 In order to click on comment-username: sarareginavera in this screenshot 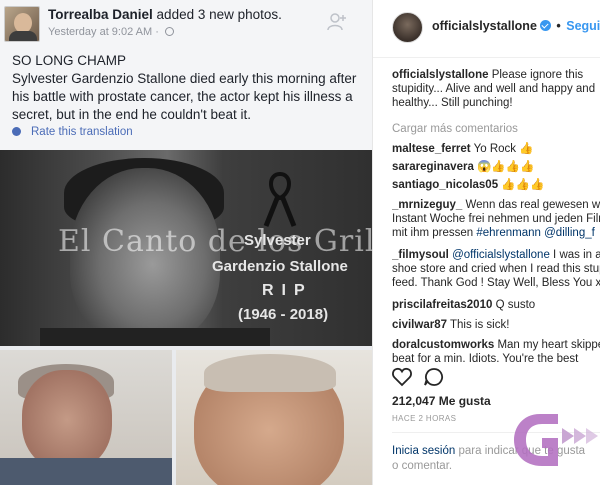, I will do `click(433, 167)`.